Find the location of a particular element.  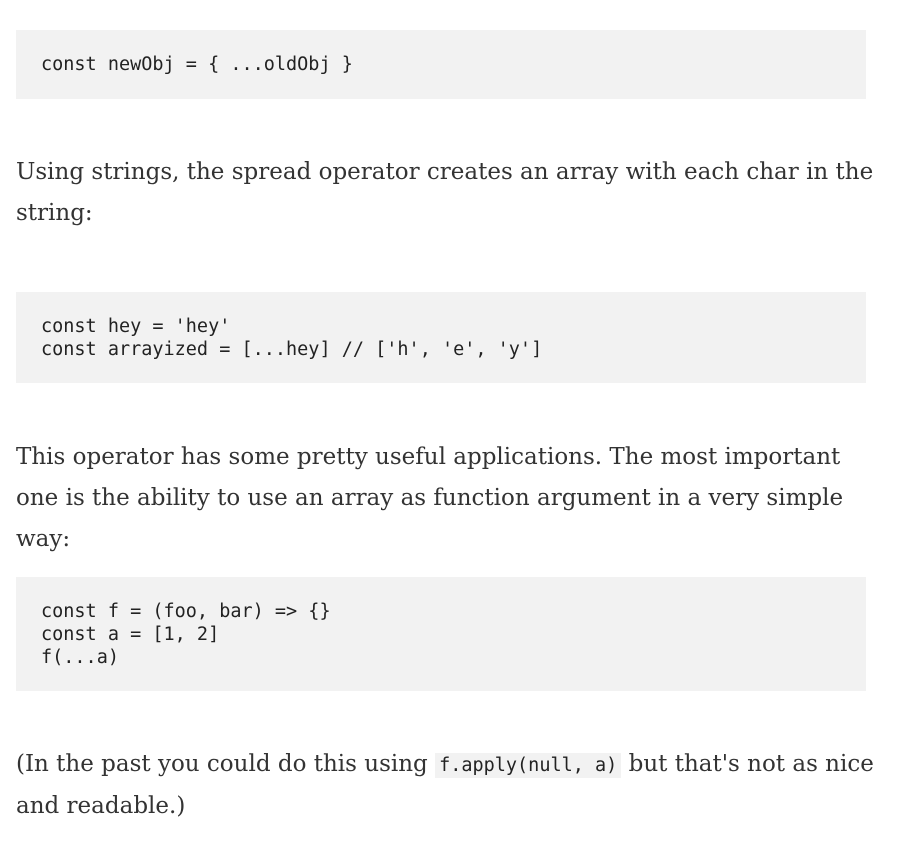

code-line: const a = [1, 2] is located at coordinates (130, 634).